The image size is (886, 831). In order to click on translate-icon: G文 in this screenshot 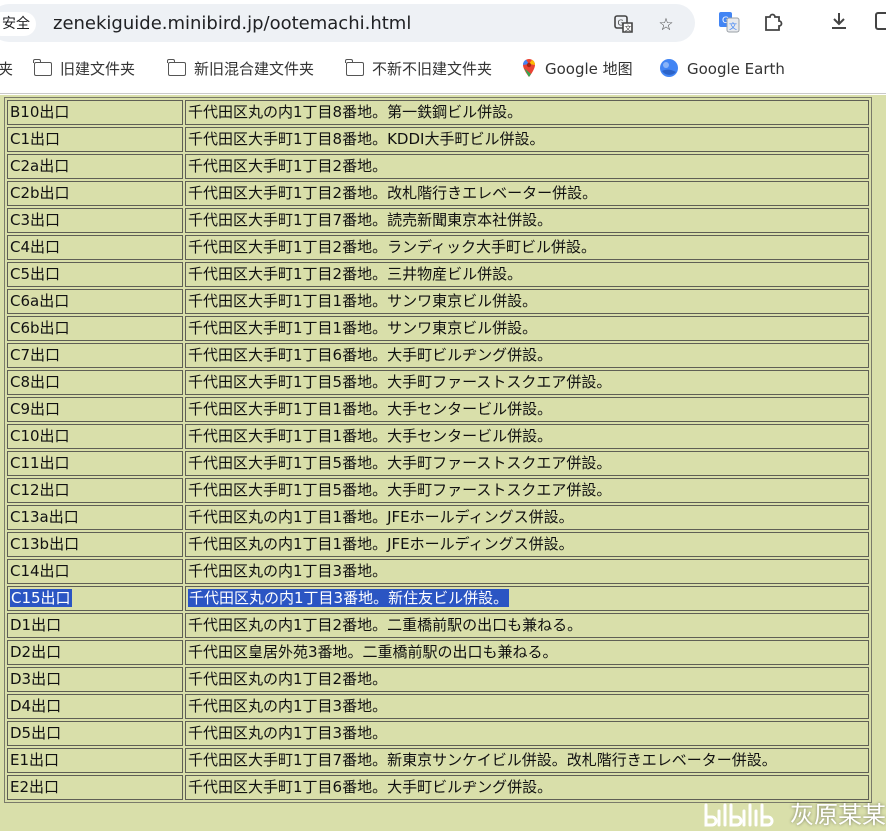, I will do `click(624, 25)`.